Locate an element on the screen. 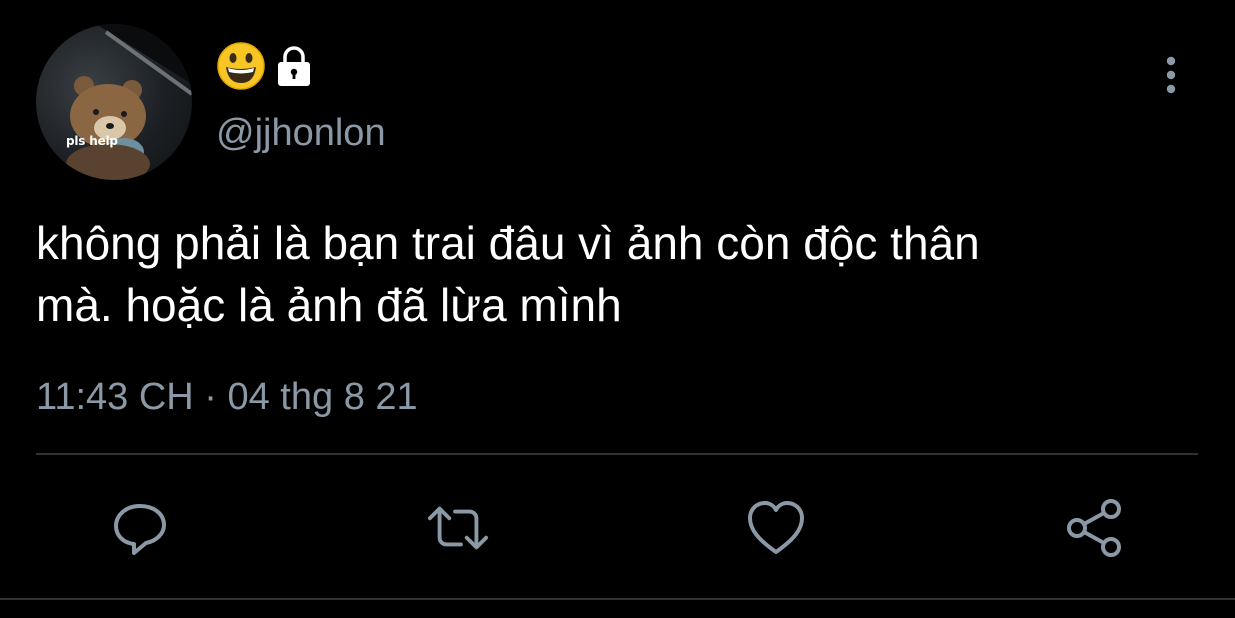 This screenshot has height=618, width=1235. like-icon is located at coordinates (776, 527).